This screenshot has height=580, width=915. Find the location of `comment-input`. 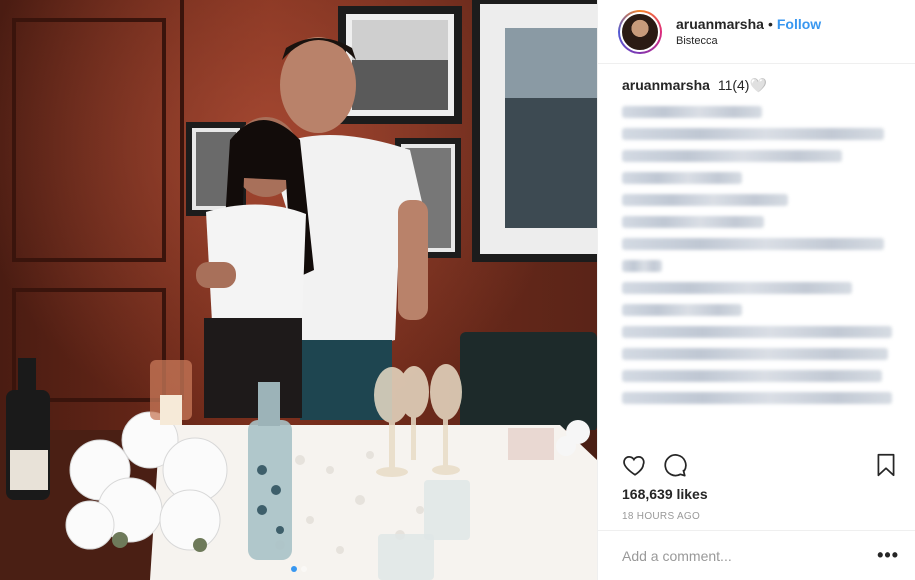

comment-input is located at coordinates (750, 555).